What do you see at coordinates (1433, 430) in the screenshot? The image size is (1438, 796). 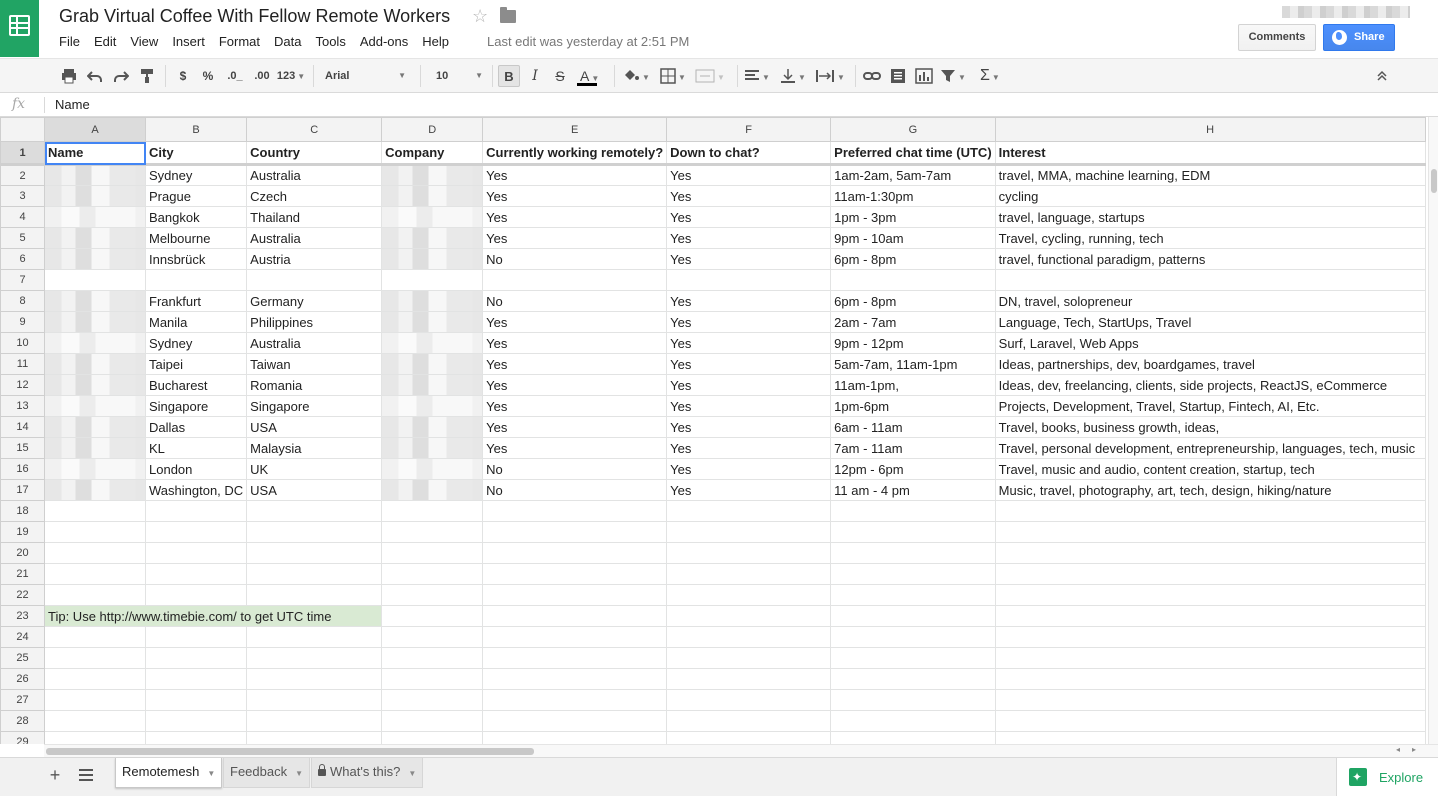 I see `vertical-scrollbar` at bounding box center [1433, 430].